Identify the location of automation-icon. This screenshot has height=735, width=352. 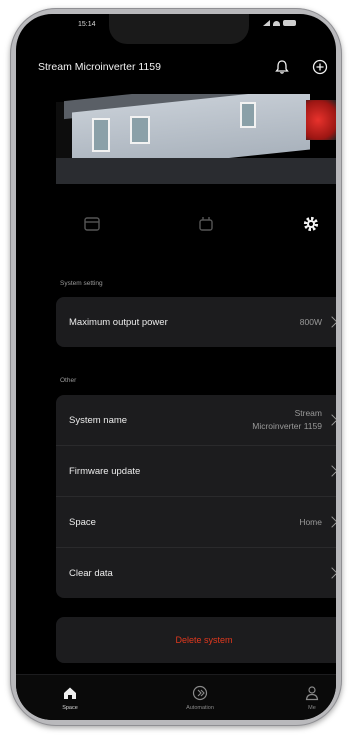
(200, 693).